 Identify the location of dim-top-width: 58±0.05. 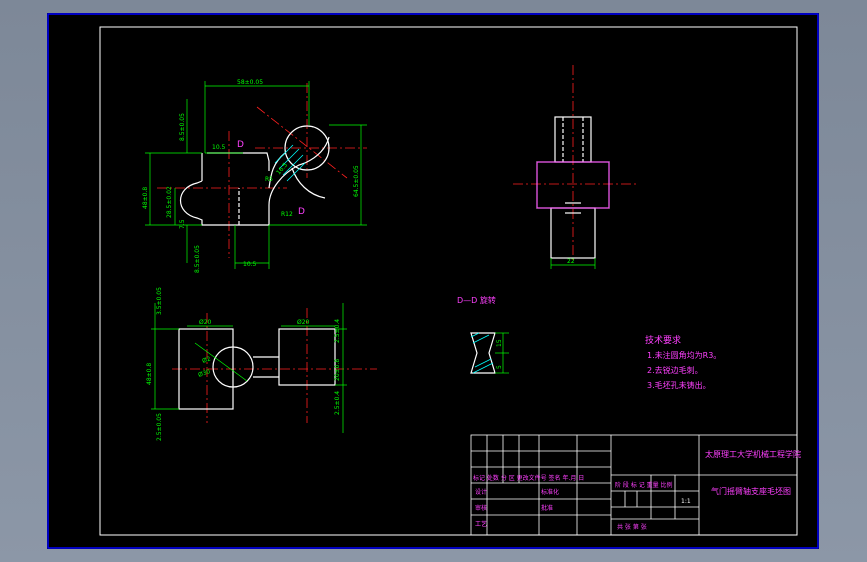
(250, 82).